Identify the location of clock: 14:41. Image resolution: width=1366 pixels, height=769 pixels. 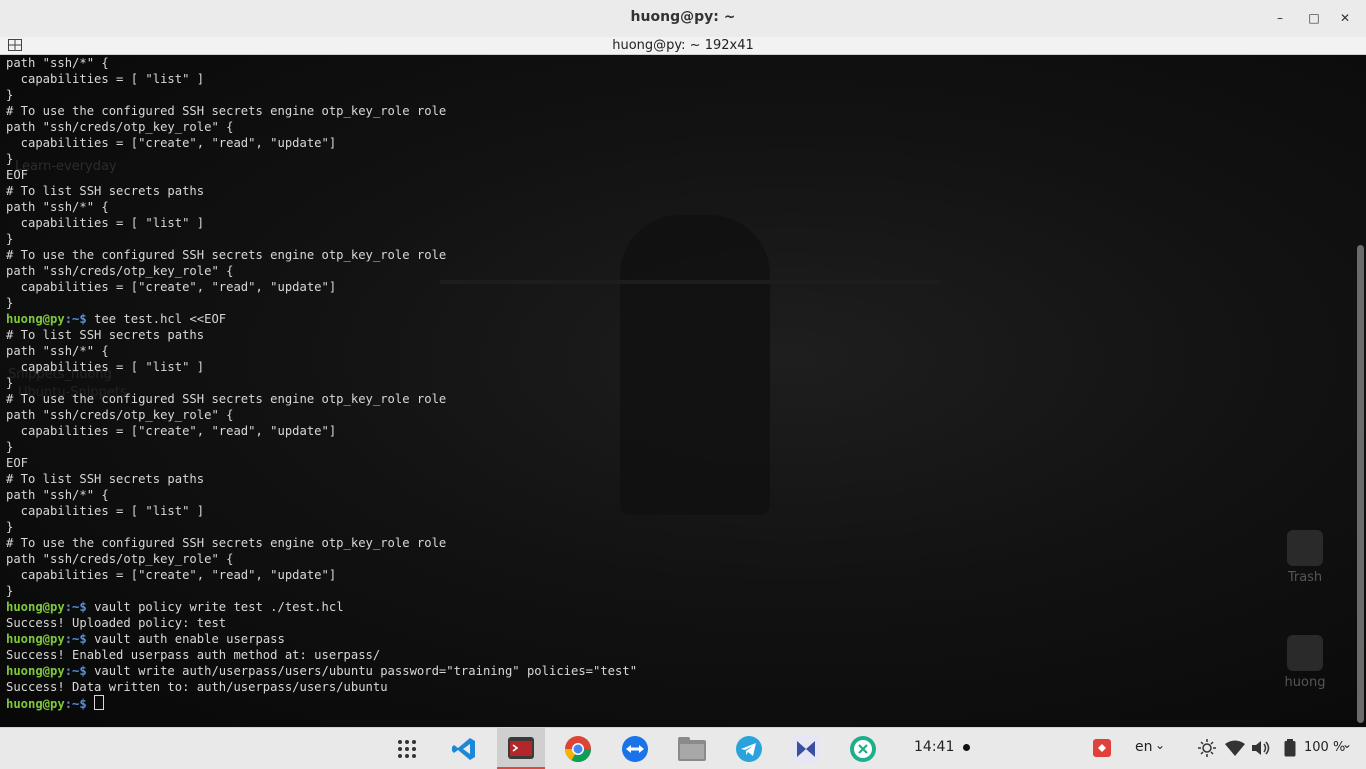
(934, 747).